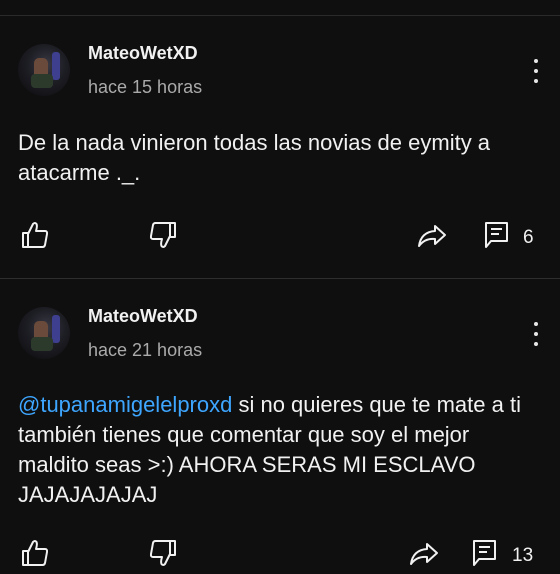  What do you see at coordinates (280, 556) in the screenshot?
I see `comment-actions: 13` at bounding box center [280, 556].